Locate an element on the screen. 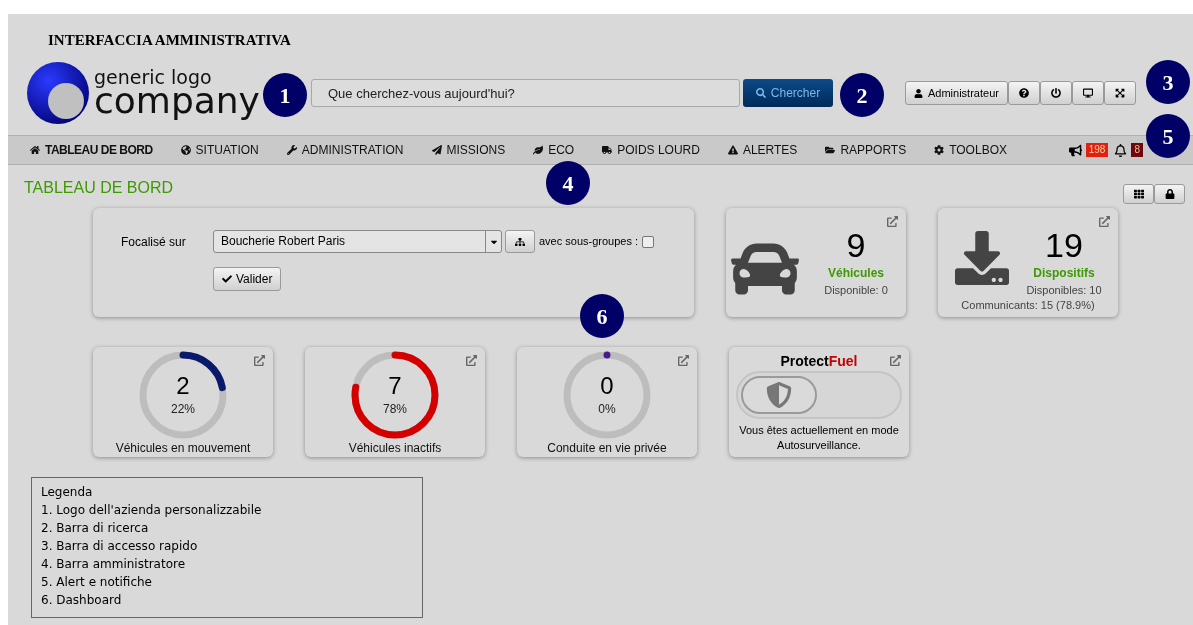 This screenshot has height=625, width=1193. nav-tab: TABLEAU DE BORD is located at coordinates (91, 150).